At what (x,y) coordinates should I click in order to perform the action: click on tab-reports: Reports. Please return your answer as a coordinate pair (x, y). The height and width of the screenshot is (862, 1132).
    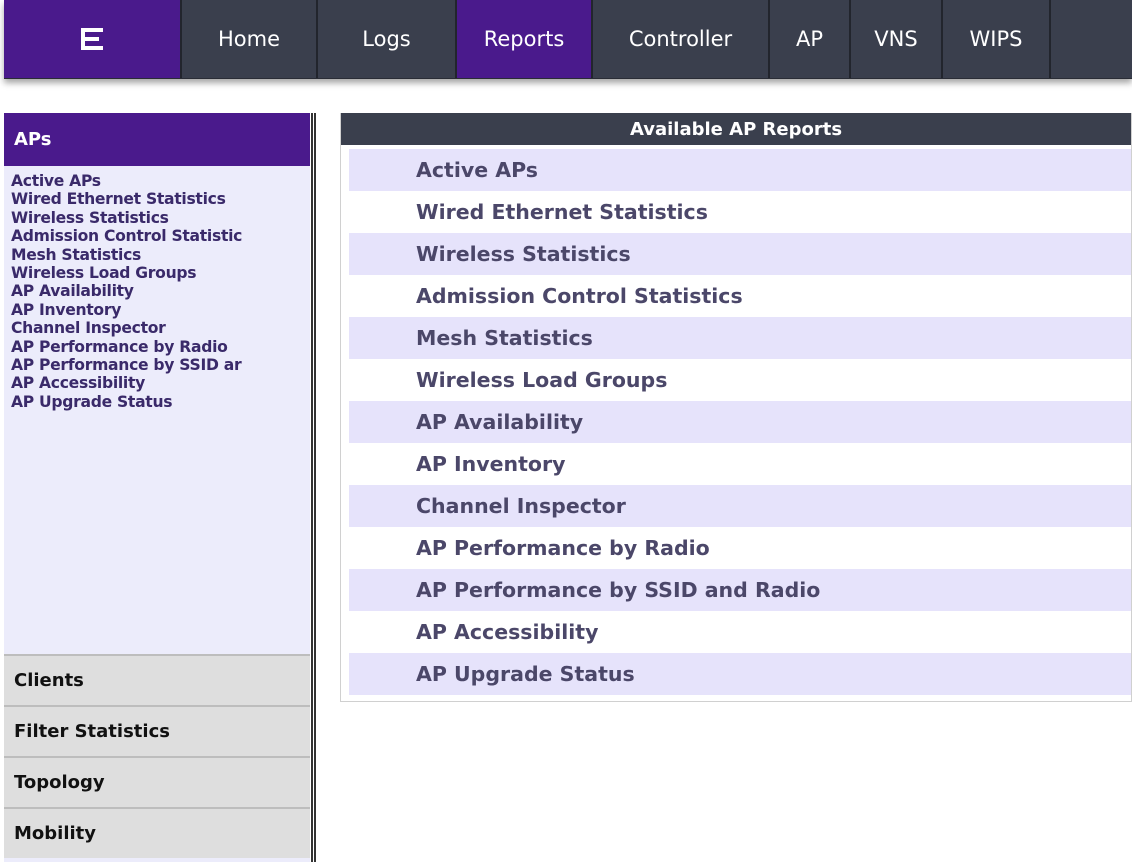
    Looking at the image, I should click on (525, 39).